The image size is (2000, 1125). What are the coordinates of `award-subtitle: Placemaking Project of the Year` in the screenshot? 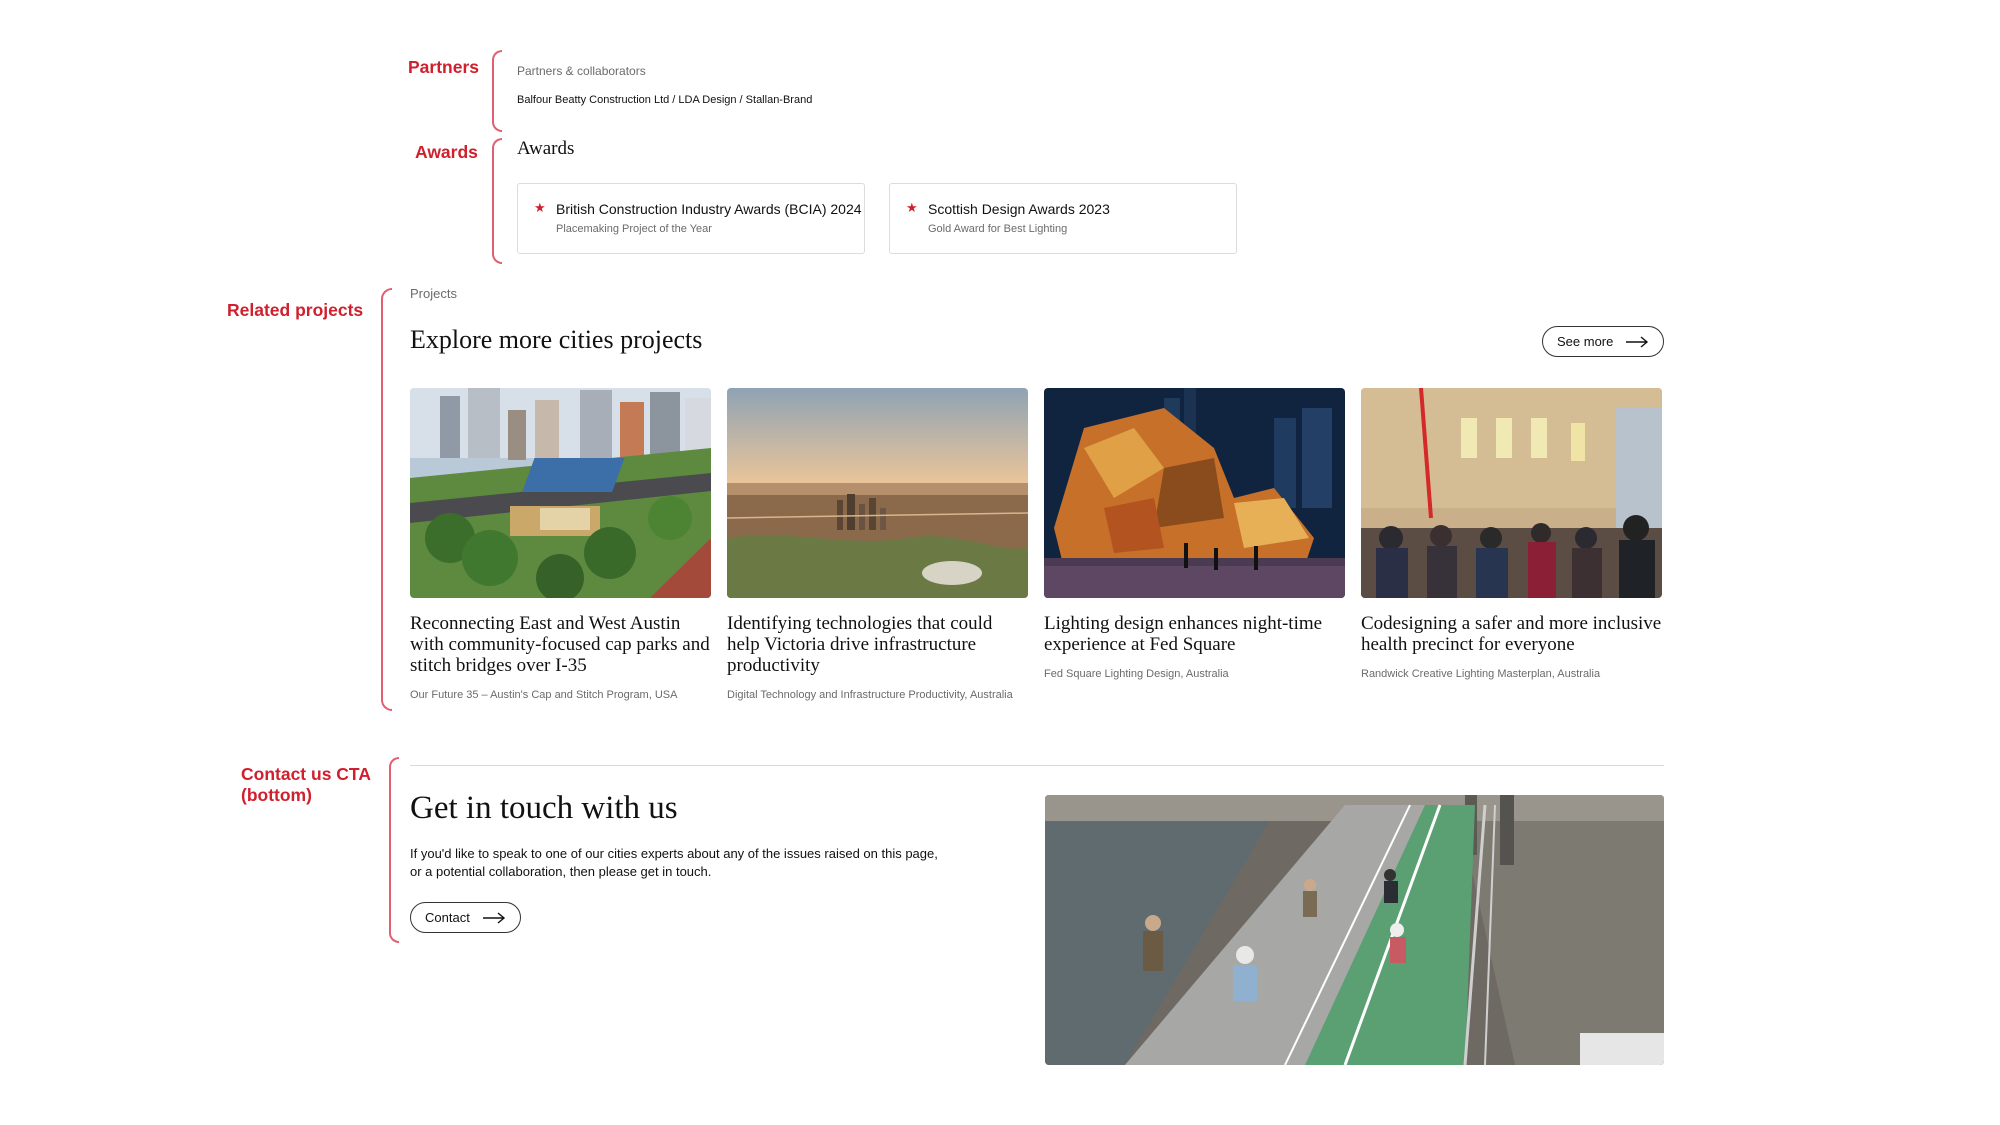 It's located at (634, 229).